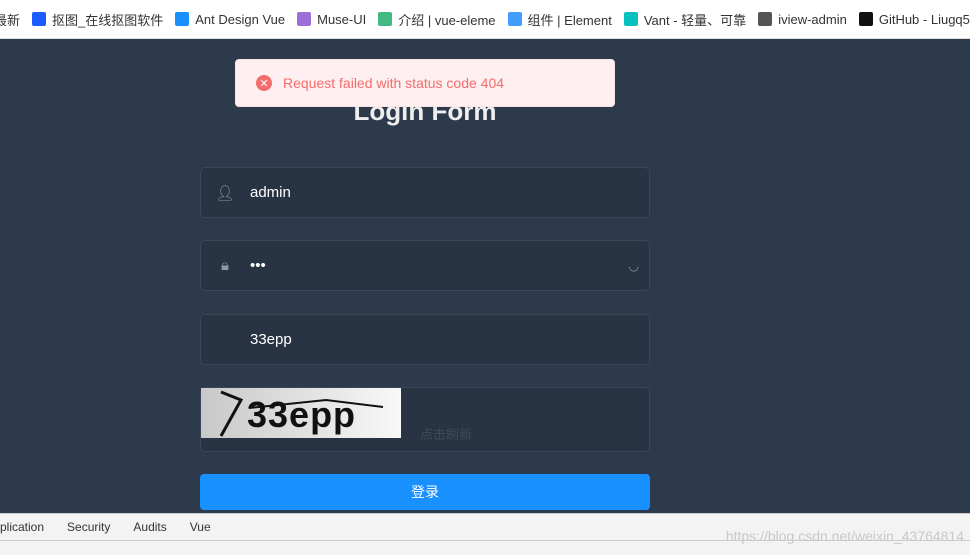  What do you see at coordinates (844, 536) in the screenshot?
I see `watermark: https://blog.csdn.net/weixin_43764814` at bounding box center [844, 536].